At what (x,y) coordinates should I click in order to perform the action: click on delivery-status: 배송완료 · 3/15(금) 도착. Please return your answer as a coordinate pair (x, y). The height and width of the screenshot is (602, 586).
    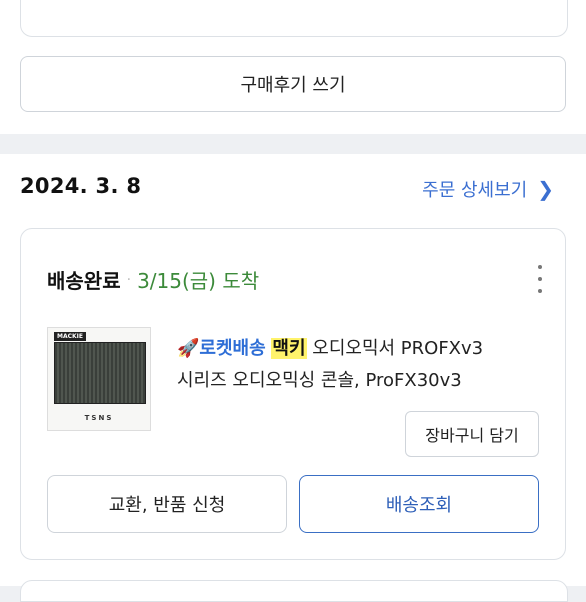
    Looking at the image, I should click on (153, 279).